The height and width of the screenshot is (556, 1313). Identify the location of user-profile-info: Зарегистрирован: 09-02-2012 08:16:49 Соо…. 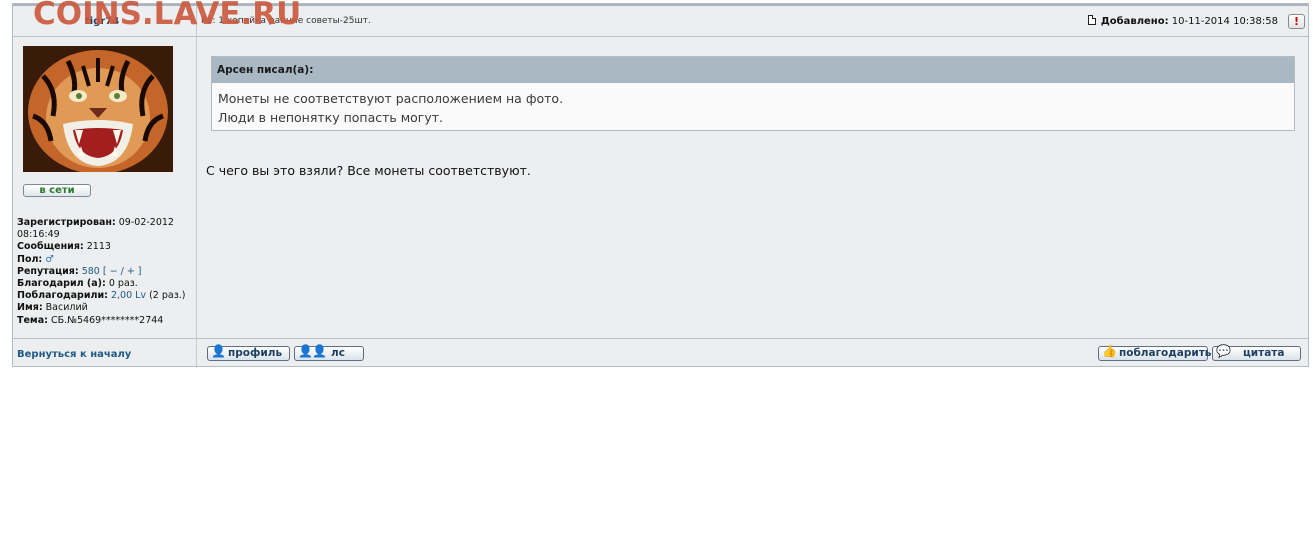
(105, 272).